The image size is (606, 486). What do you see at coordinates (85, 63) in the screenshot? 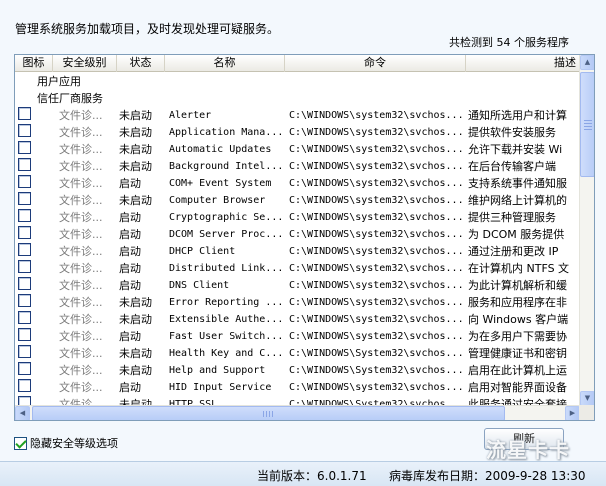
I see `column-security-level: 安全级别` at bounding box center [85, 63].